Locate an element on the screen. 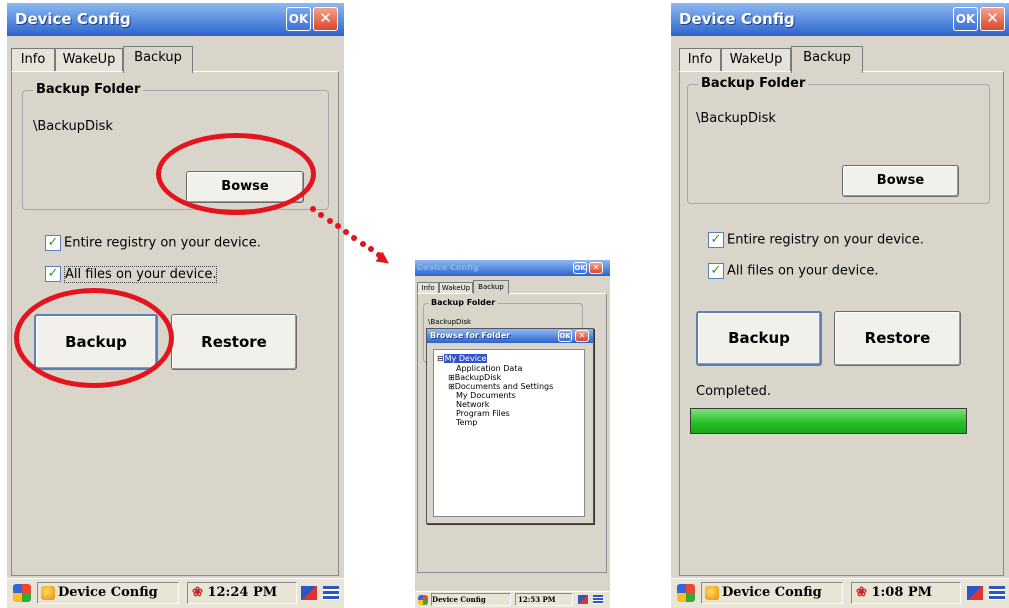 This screenshot has height=608, width=1009. files-option-label: All files on your device. is located at coordinates (141, 274).